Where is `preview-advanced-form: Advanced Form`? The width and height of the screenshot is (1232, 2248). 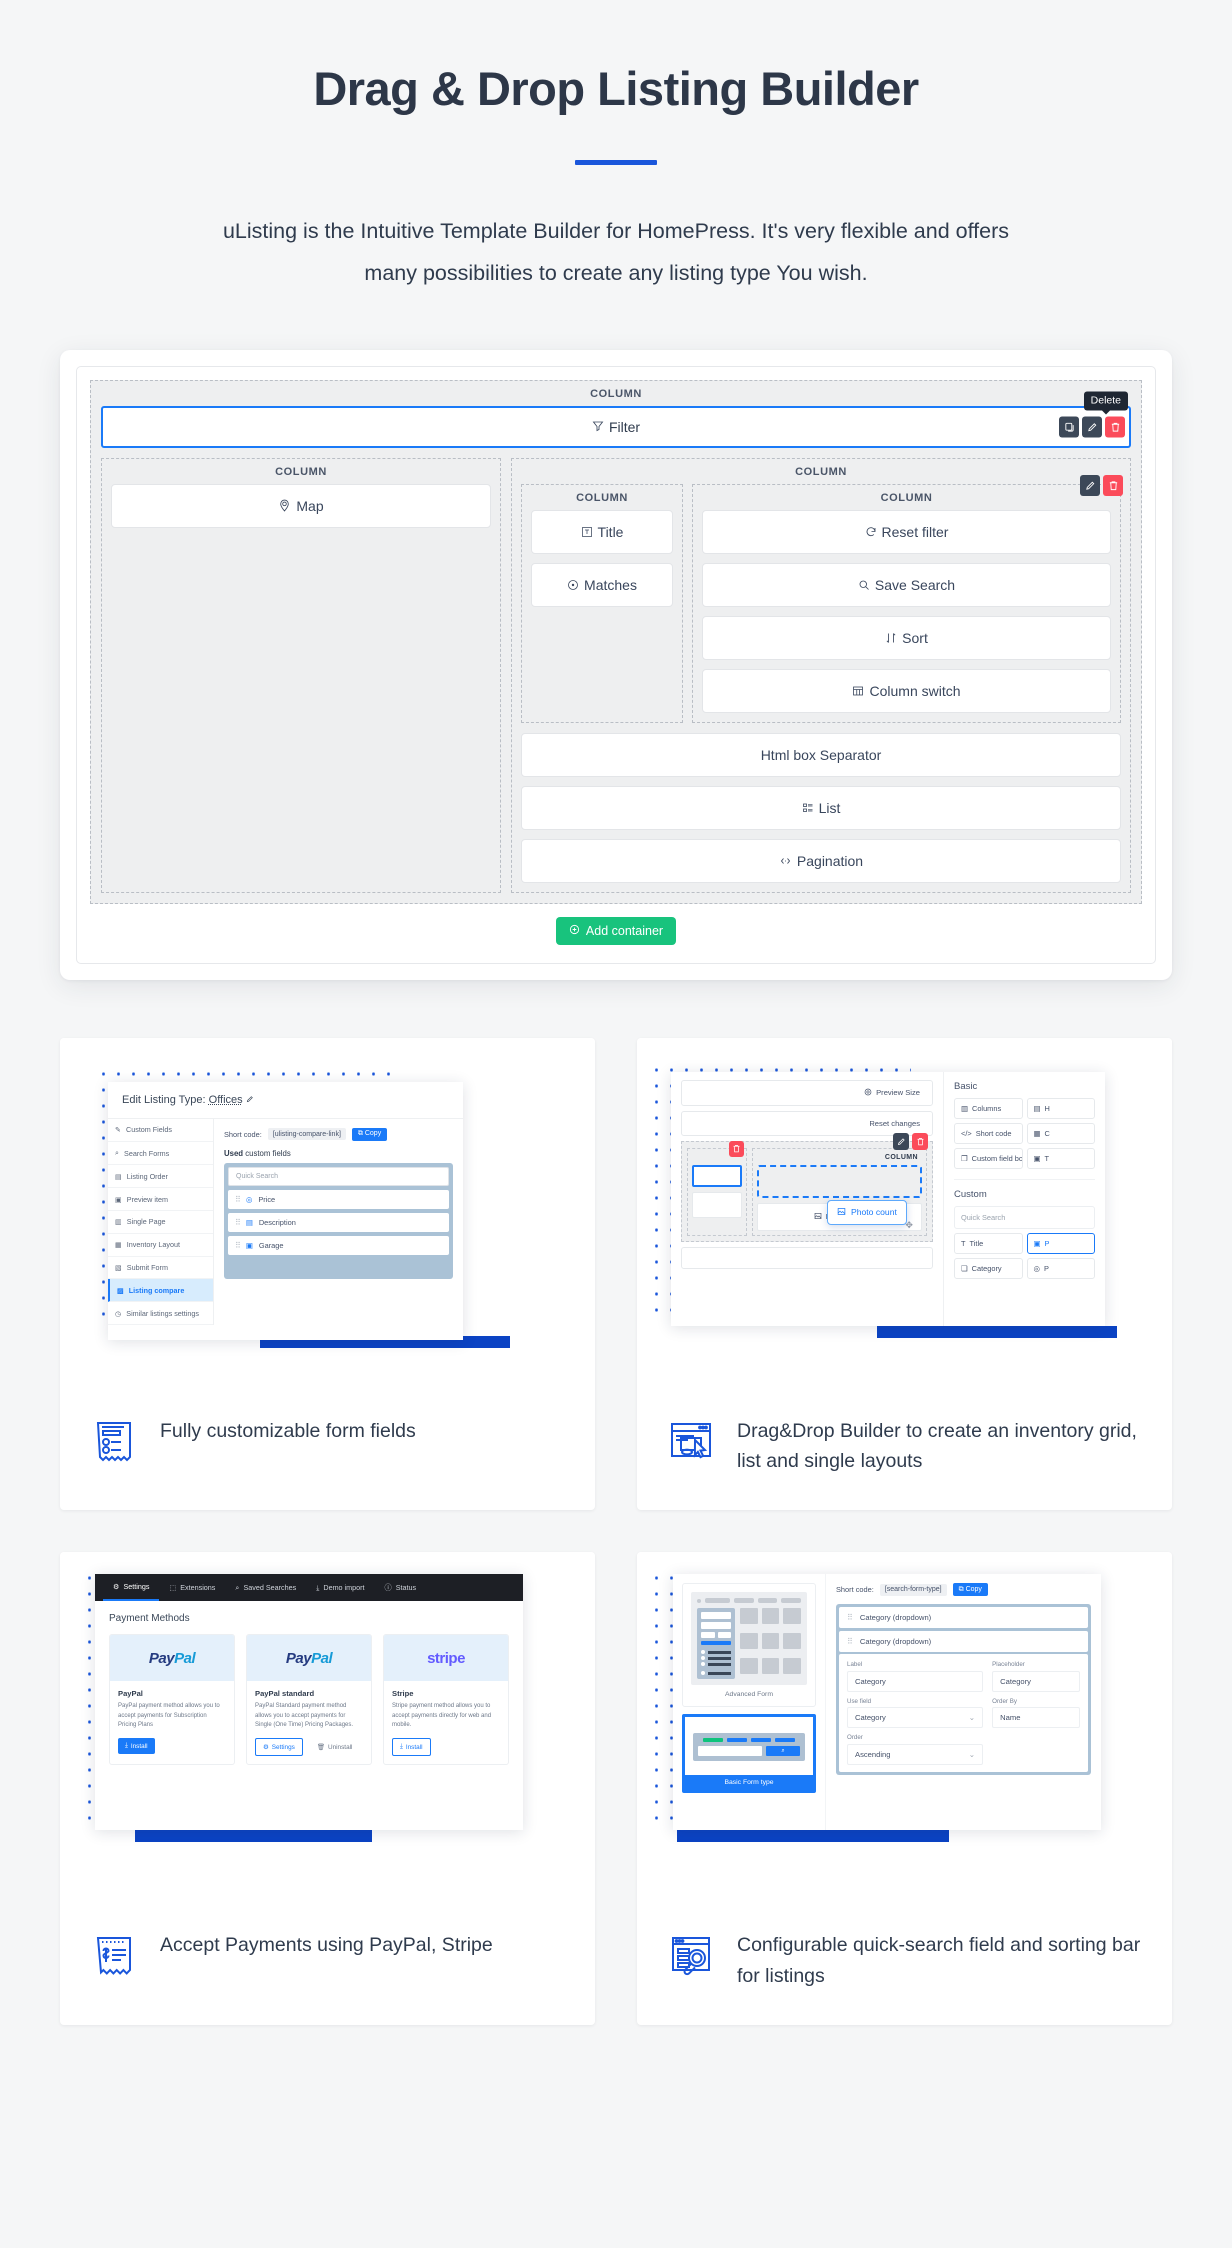 preview-advanced-form: Advanced Form is located at coordinates (749, 1645).